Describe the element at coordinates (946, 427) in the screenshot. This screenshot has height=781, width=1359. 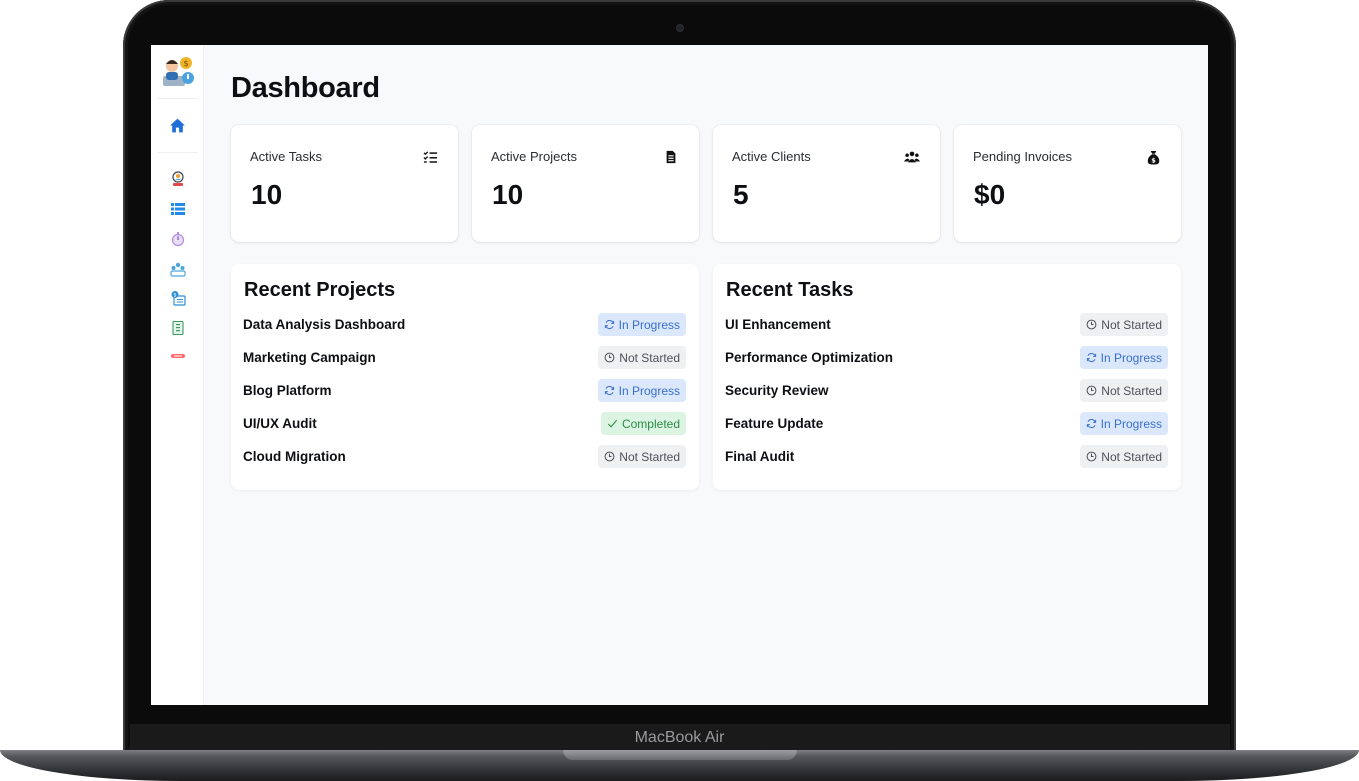
I see `list-item: Feature Update In Progress` at that location.